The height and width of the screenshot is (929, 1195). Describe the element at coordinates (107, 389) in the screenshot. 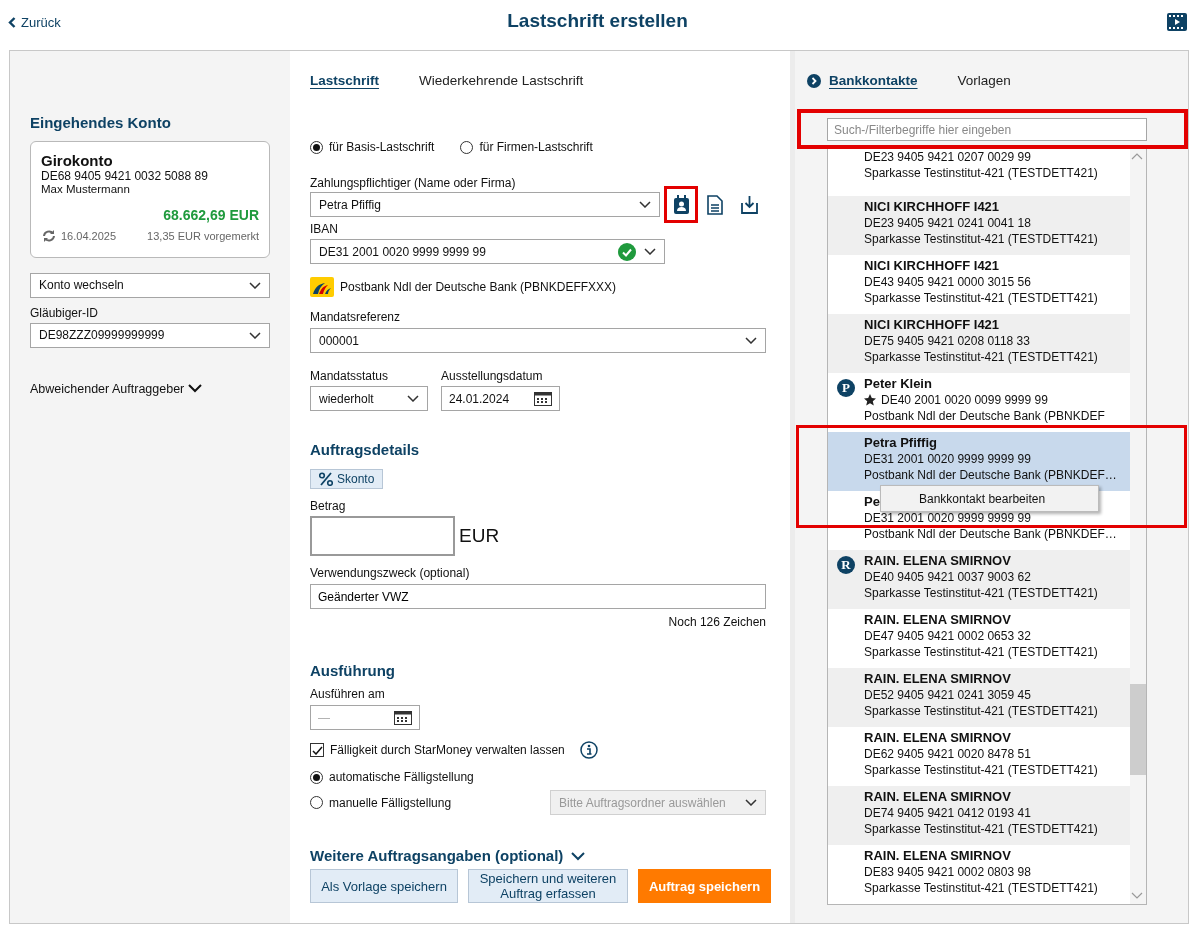

I see `expander-label: Abweichender Auftraggeber` at that location.